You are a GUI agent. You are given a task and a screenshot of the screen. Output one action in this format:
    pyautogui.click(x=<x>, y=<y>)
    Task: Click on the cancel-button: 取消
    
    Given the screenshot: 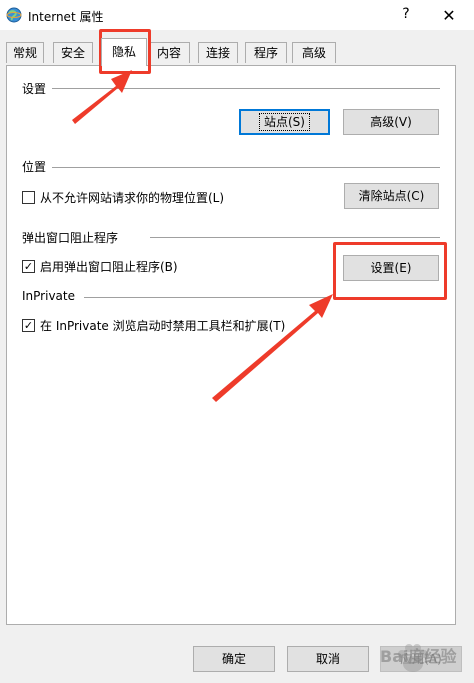 What is the action you would take?
    pyautogui.click(x=328, y=659)
    